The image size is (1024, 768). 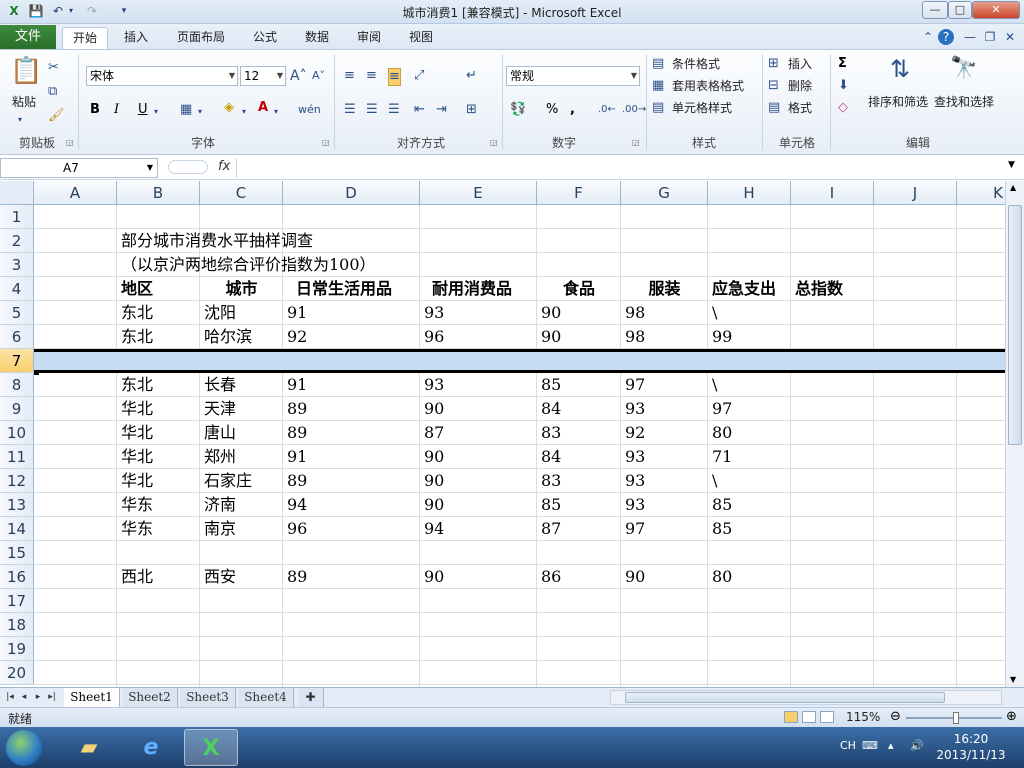 I want to click on table-cell: 南京, so click(x=218, y=529).